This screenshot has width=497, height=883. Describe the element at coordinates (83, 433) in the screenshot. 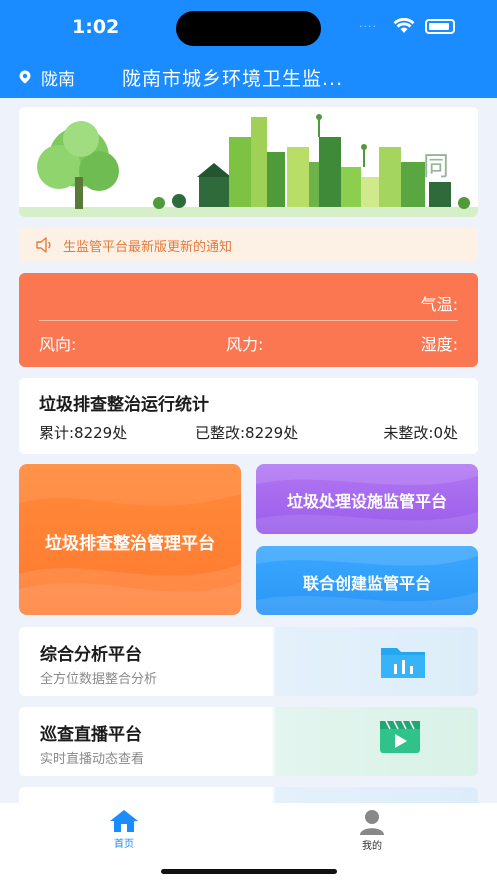

I see `stats-total: 累计:8229处` at that location.